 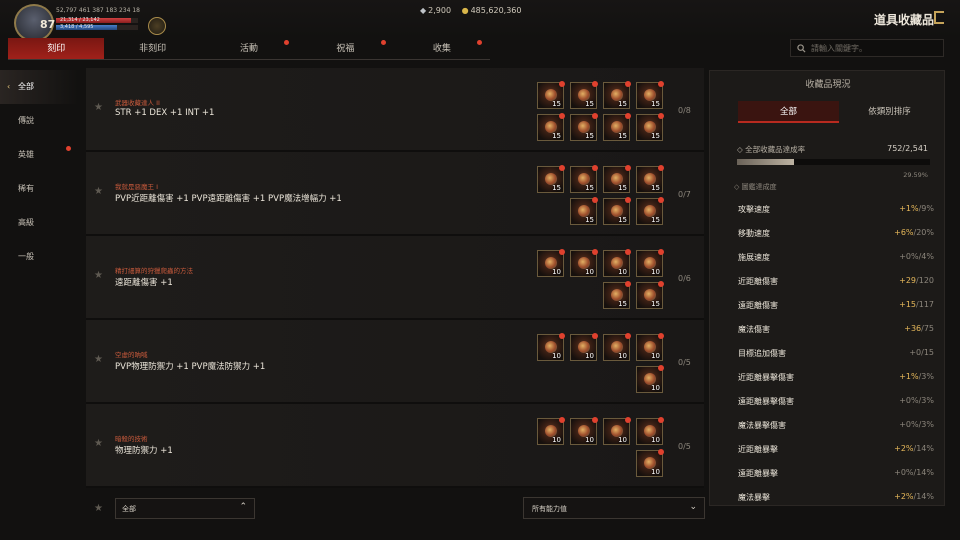 What do you see at coordinates (152, 49) in the screenshot?
I see `tab-non-engraved: 非刻印` at bounding box center [152, 49].